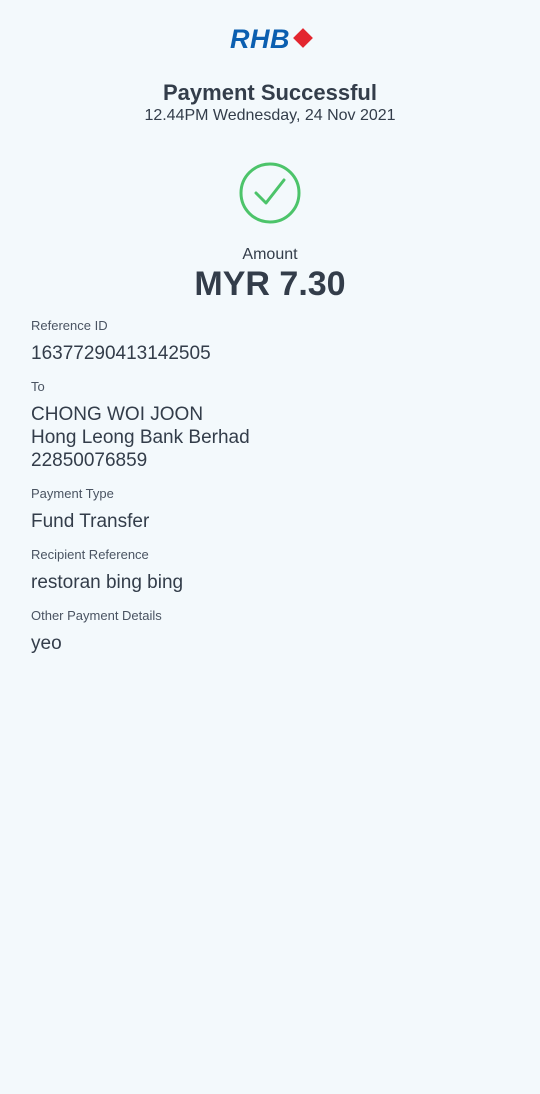  What do you see at coordinates (69, 325) in the screenshot?
I see `reference-id-label: Reference ID` at bounding box center [69, 325].